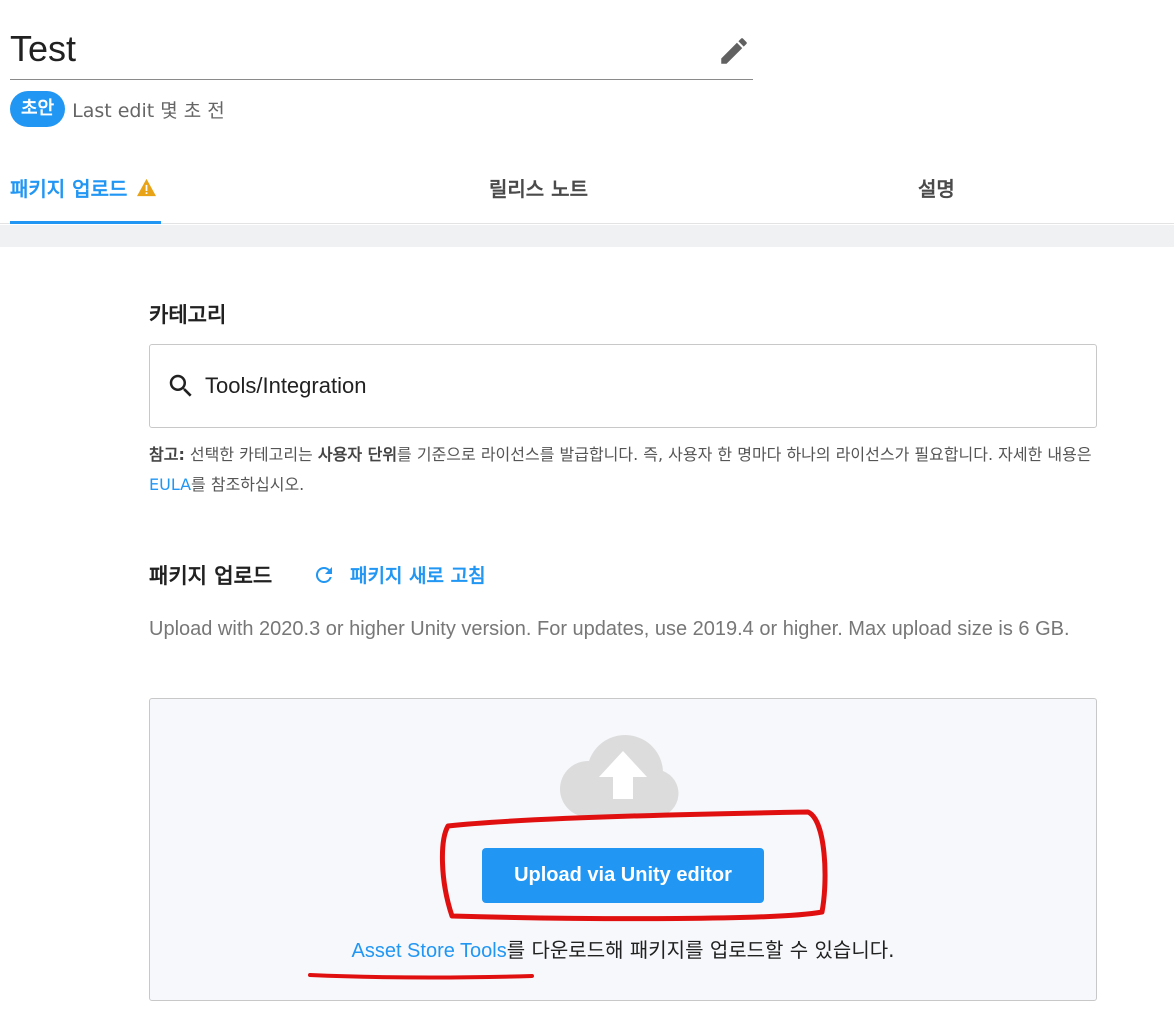 The height and width of the screenshot is (1023, 1174). What do you see at coordinates (418, 576) in the screenshot?
I see `refresh-label: 패키지 새로 고침` at bounding box center [418, 576].